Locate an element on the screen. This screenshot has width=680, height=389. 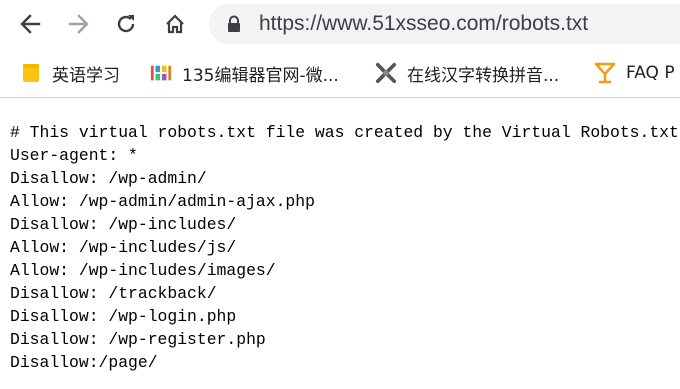
bookmark-label: 英语学习 is located at coordinates (86, 75).